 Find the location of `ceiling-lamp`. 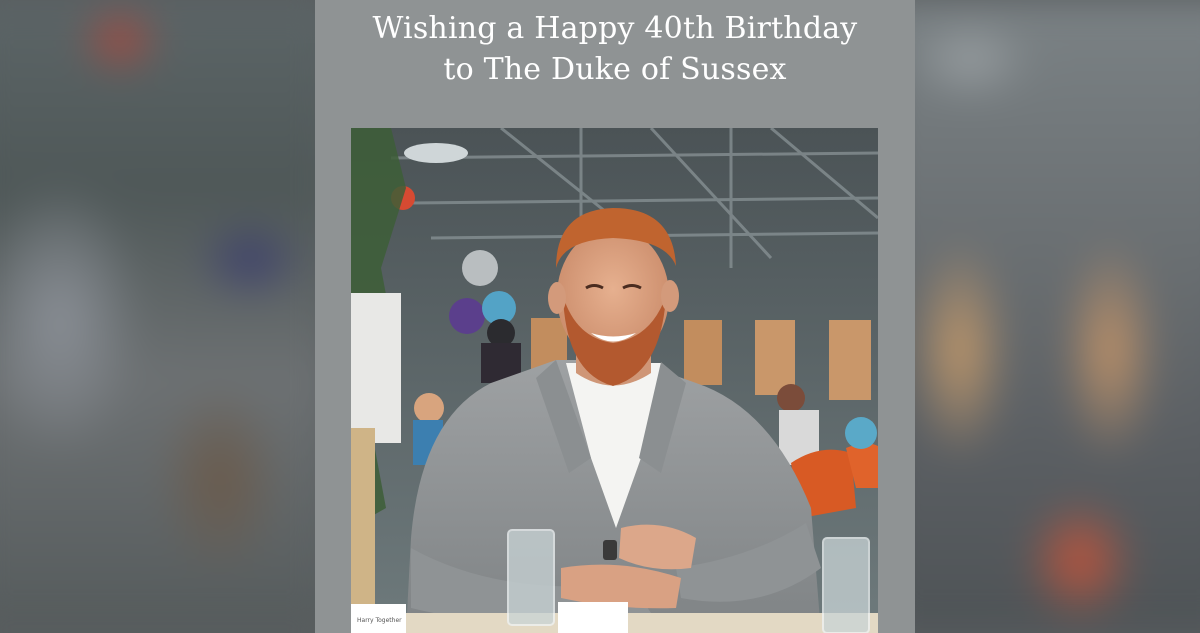

ceiling-lamp is located at coordinates (436, 153).